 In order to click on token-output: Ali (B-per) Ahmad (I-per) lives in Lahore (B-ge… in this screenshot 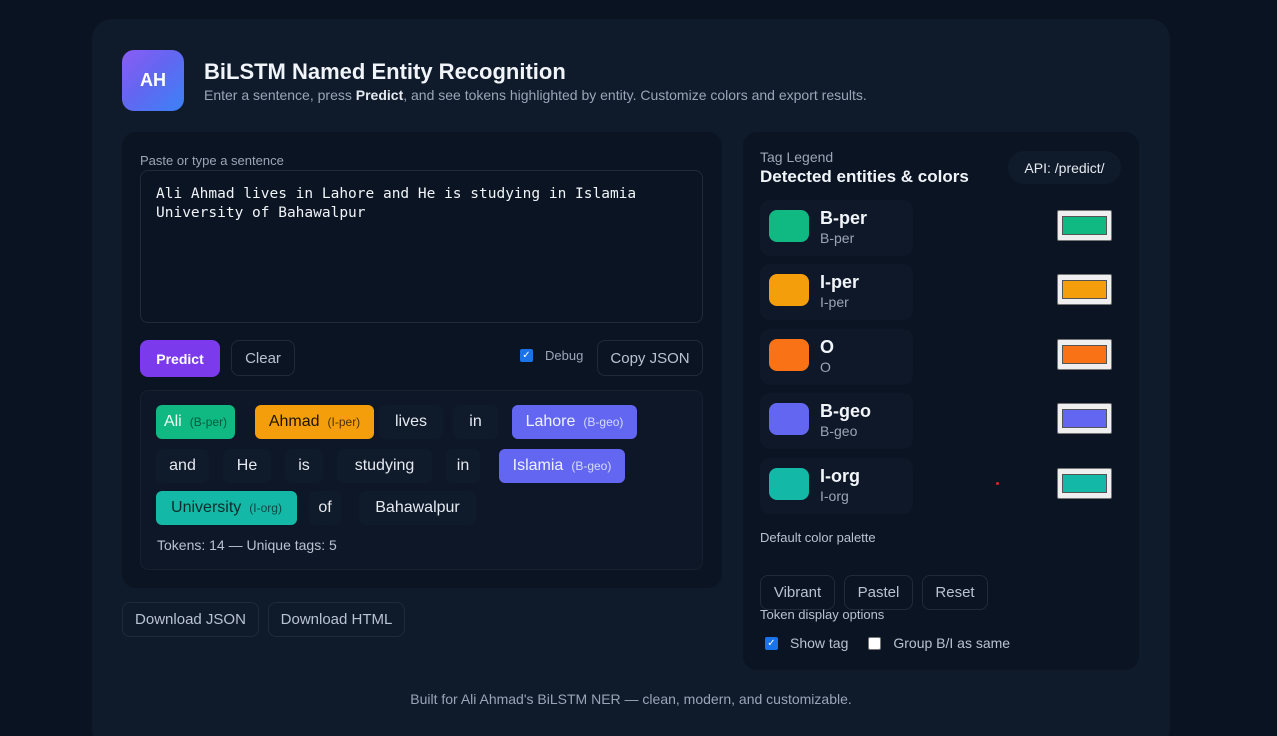, I will do `click(421, 480)`.